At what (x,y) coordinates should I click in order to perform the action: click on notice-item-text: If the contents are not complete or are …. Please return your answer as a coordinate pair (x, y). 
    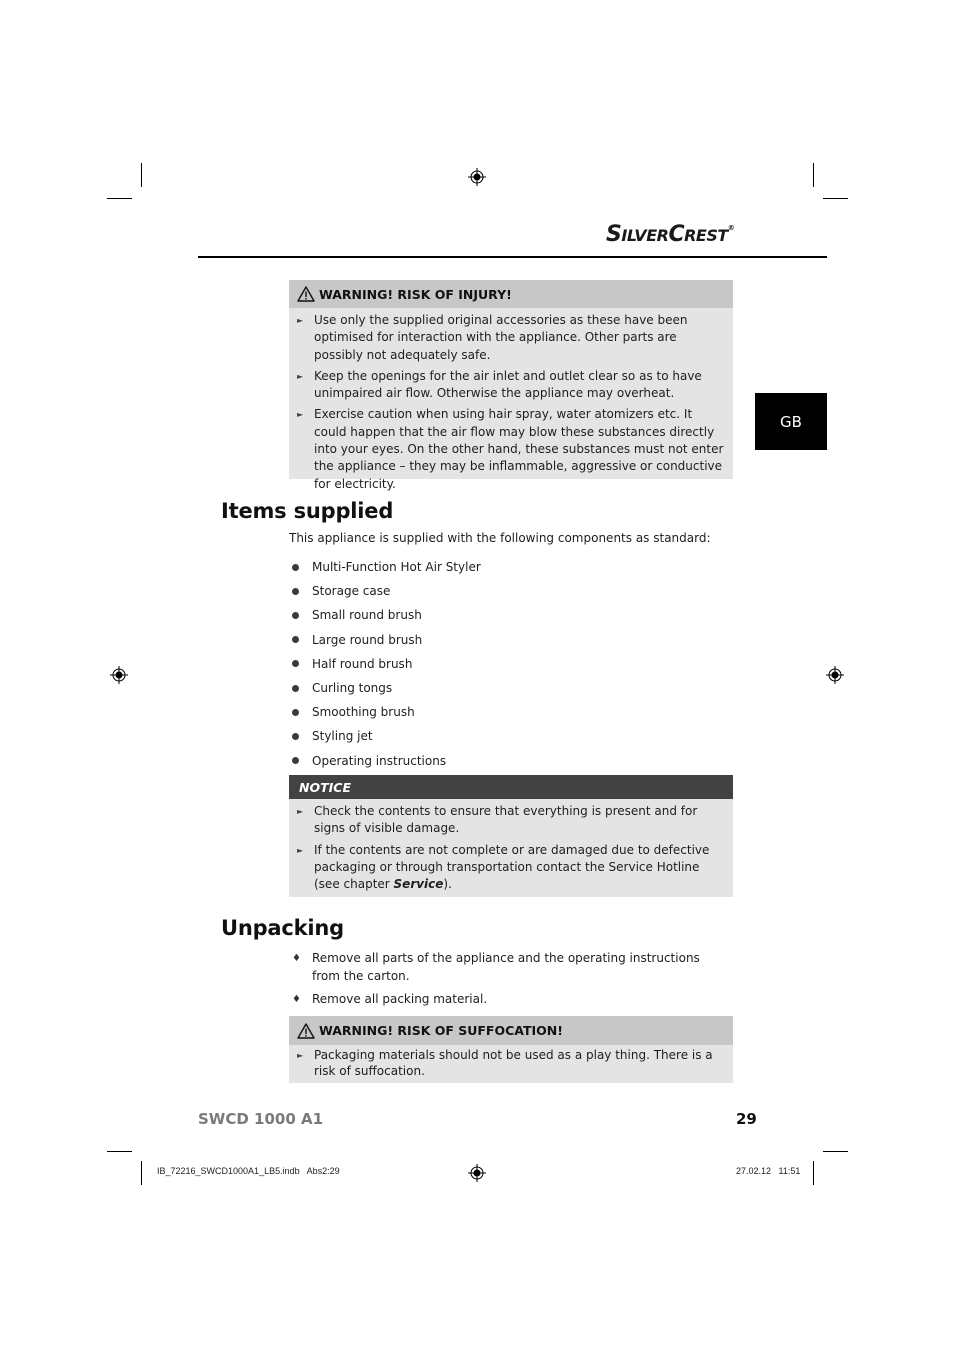
    Looking at the image, I should click on (519, 868).